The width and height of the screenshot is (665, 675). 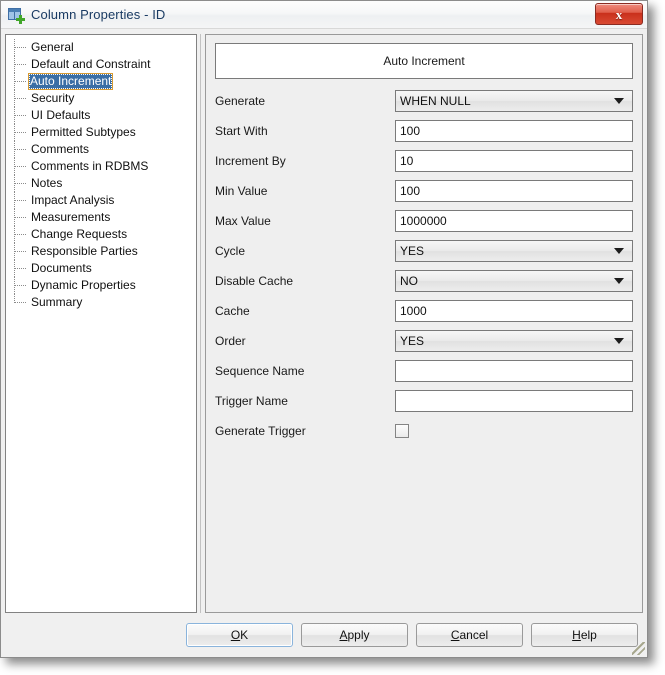 What do you see at coordinates (435, 101) in the screenshot?
I see `combobox-value: WHEN NULL` at bounding box center [435, 101].